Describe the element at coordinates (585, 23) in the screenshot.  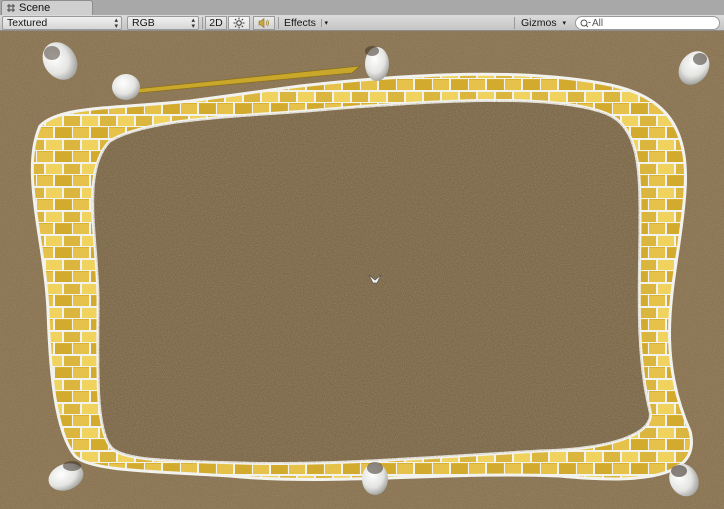
I see `search-icon` at that location.